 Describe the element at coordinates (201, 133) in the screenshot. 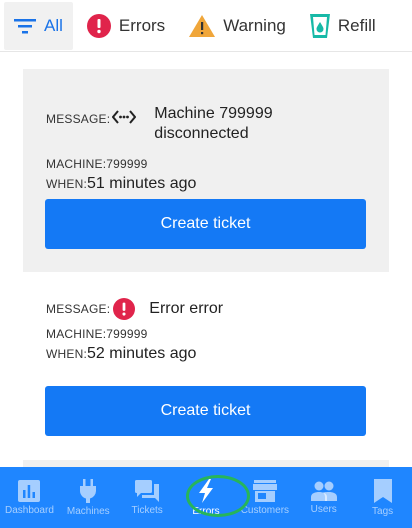

I see `message-text-line2: disconnected` at that location.